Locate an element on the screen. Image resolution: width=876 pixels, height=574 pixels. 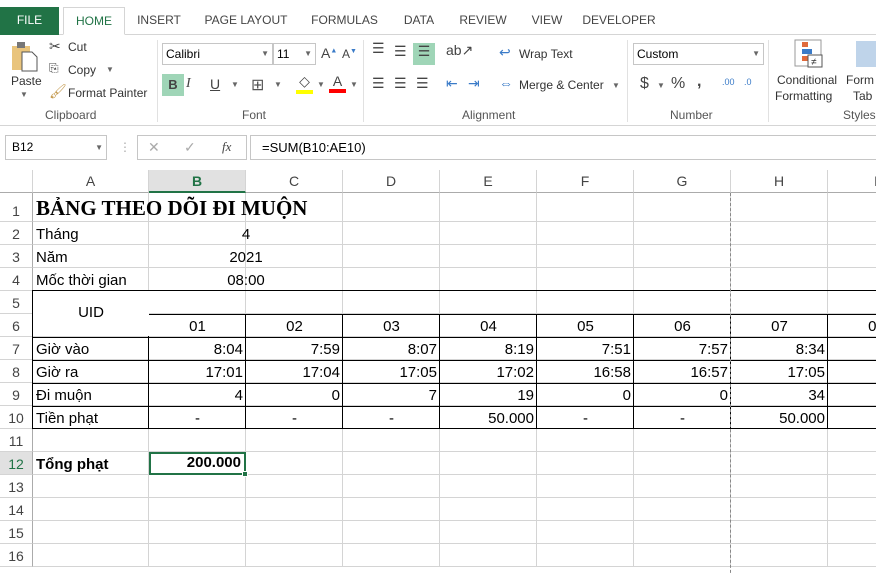
cell-I12 is located at coordinates (852, 463).